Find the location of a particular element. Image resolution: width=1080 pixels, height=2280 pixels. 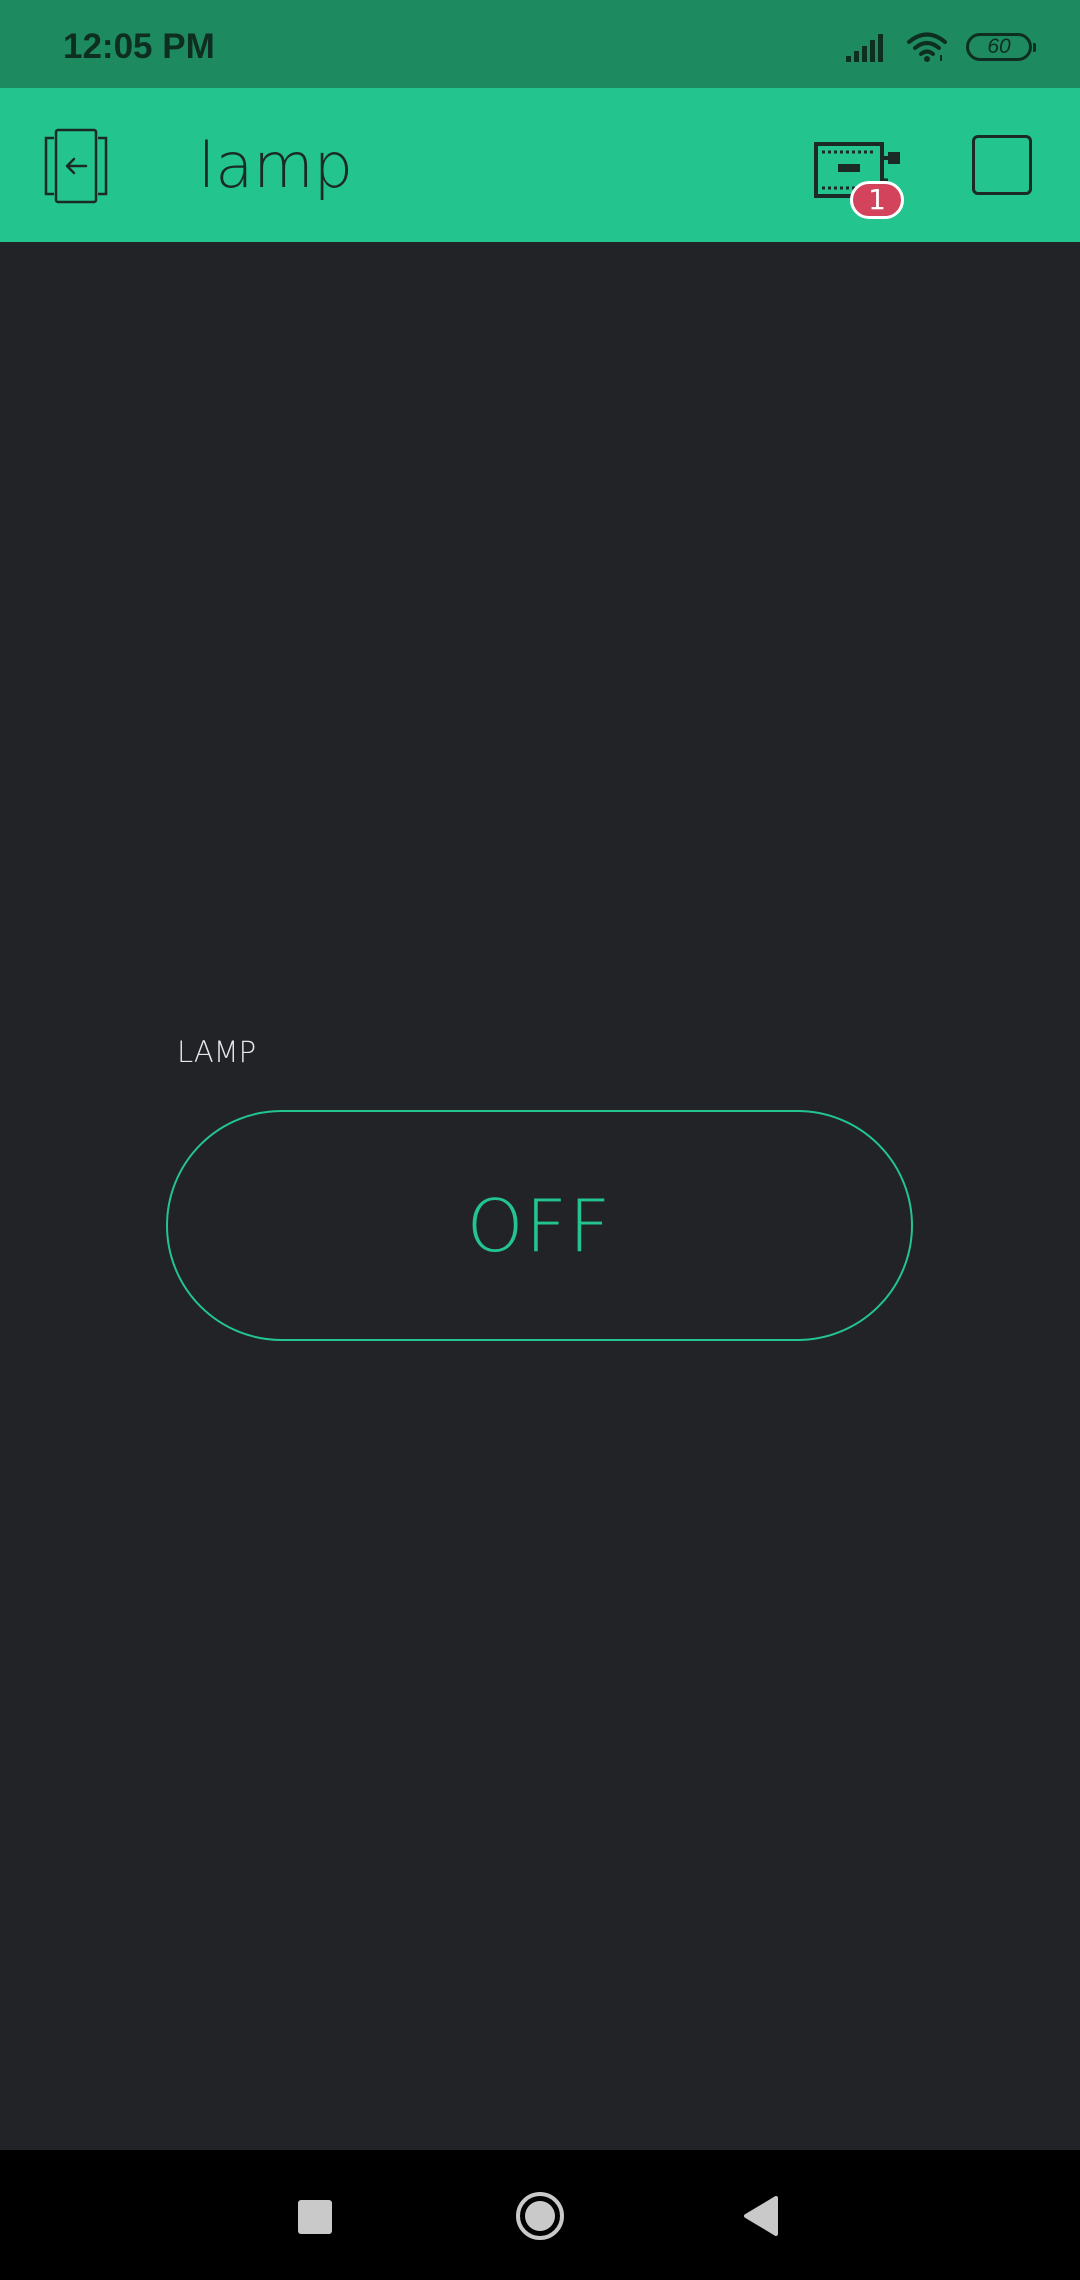

battery-icon: 60 is located at coordinates (1001, 47).